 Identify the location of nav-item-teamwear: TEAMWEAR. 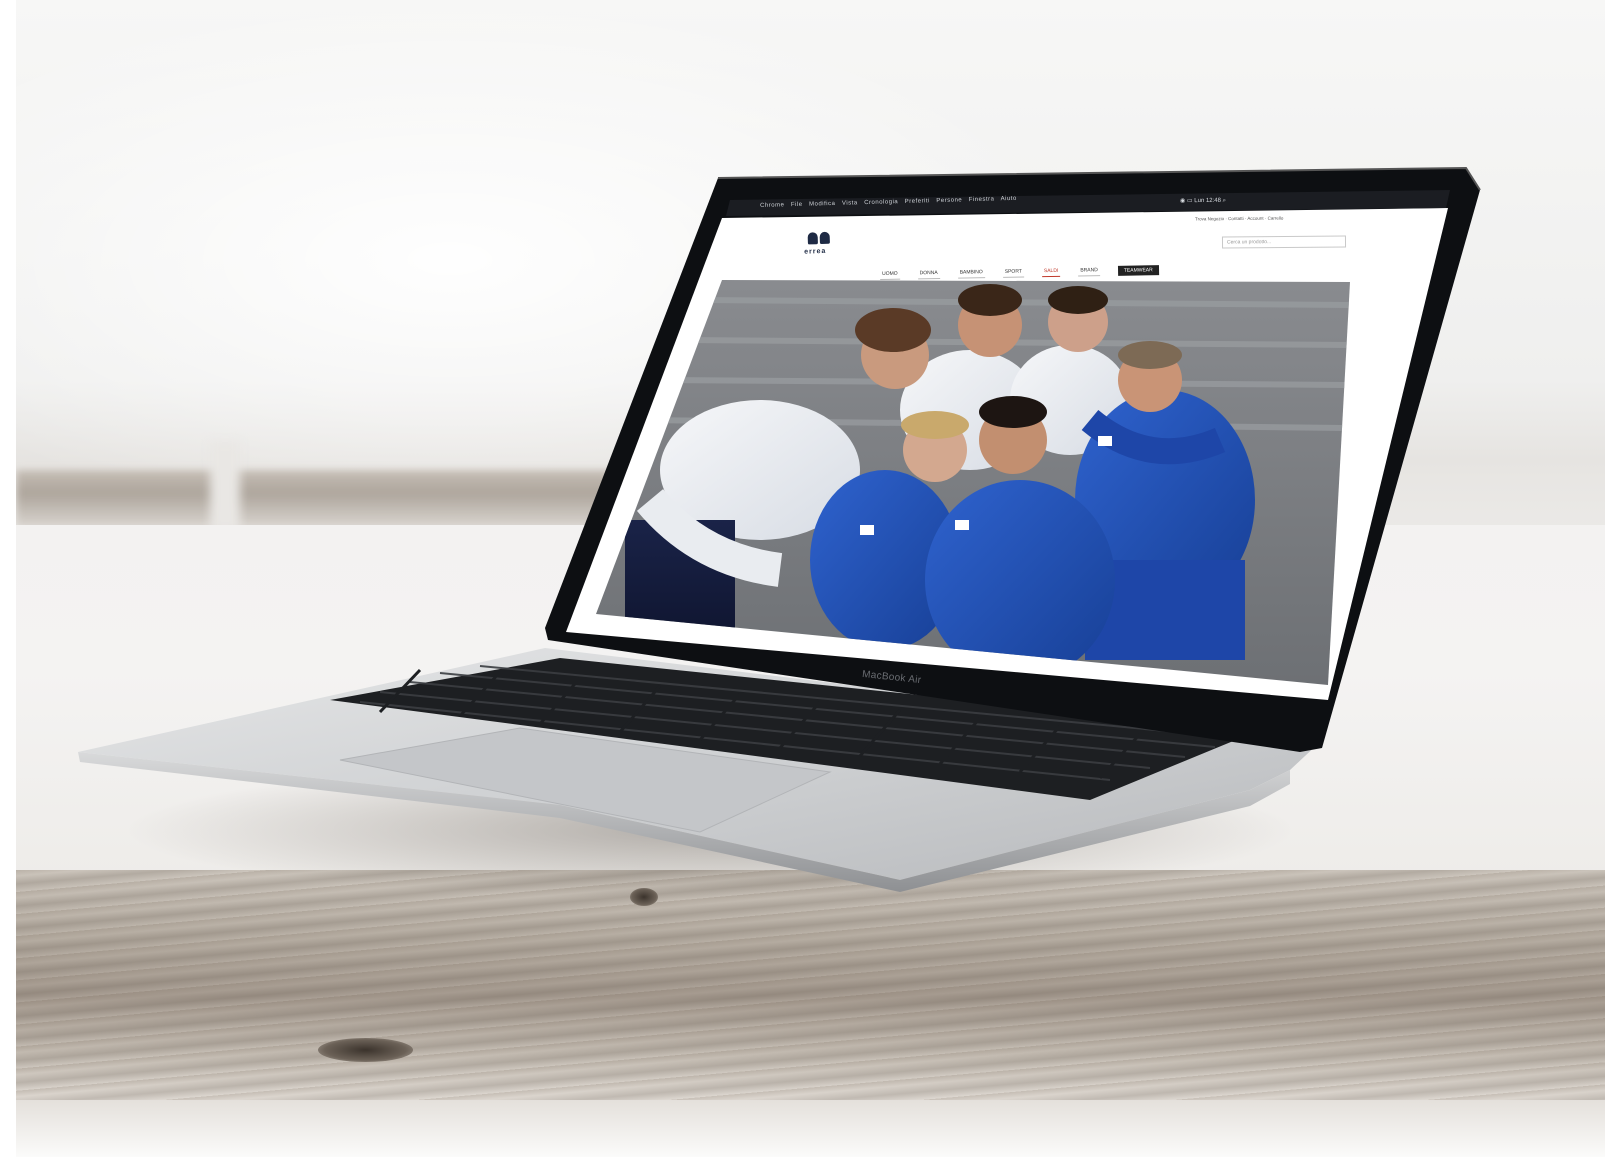
(1138, 270).